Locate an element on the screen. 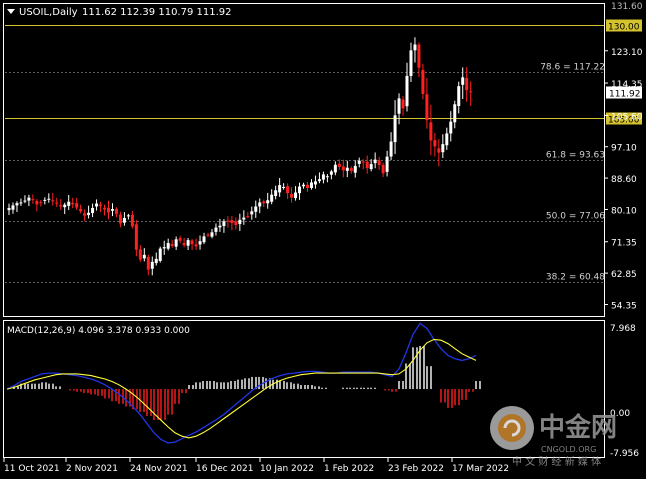 The width and height of the screenshot is (646, 479). macd-axis-bottom: -7.956 is located at coordinates (624, 454).